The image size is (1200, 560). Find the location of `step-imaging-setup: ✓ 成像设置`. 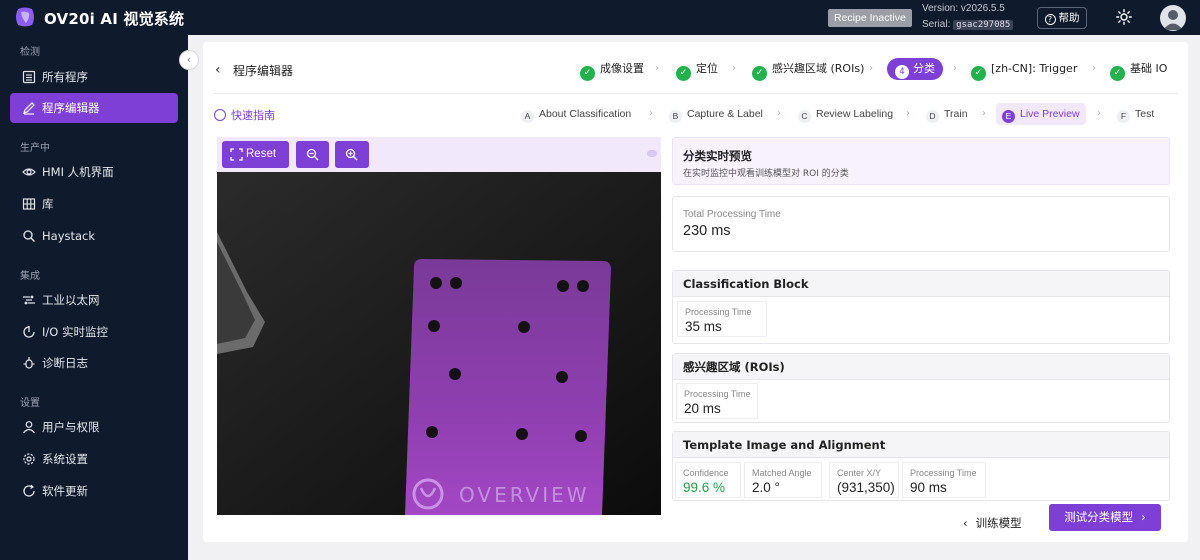

step-imaging-setup: ✓ 成像设置 is located at coordinates (612, 69).